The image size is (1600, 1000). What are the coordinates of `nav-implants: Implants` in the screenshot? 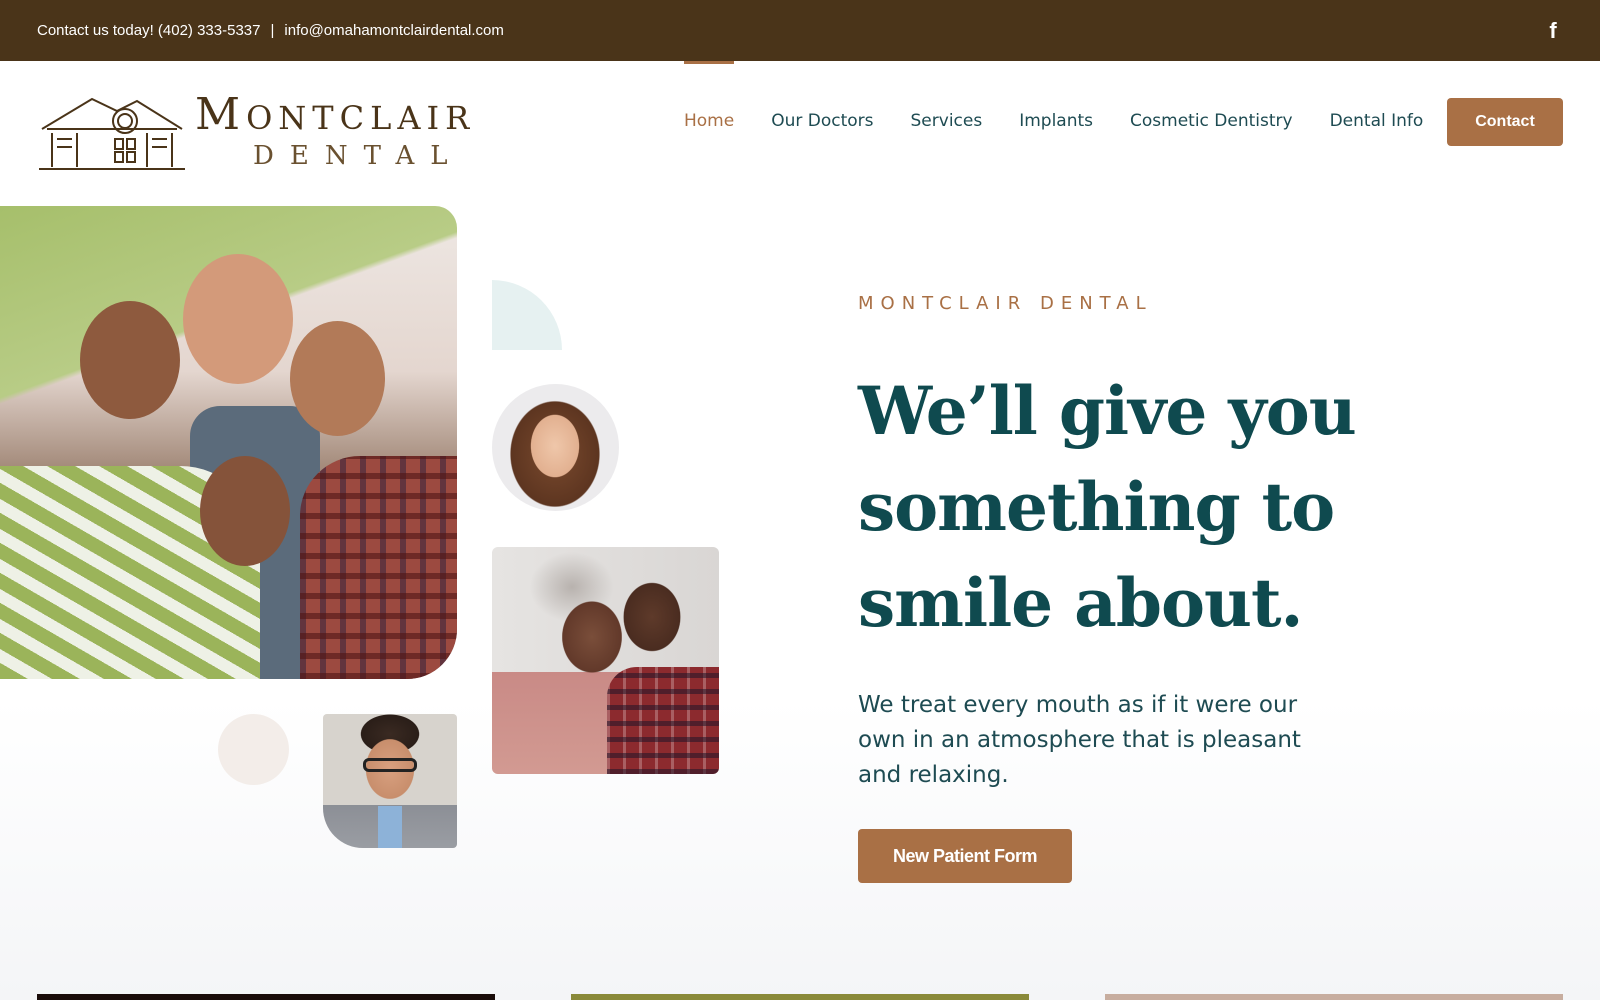 It's located at (1056, 121).